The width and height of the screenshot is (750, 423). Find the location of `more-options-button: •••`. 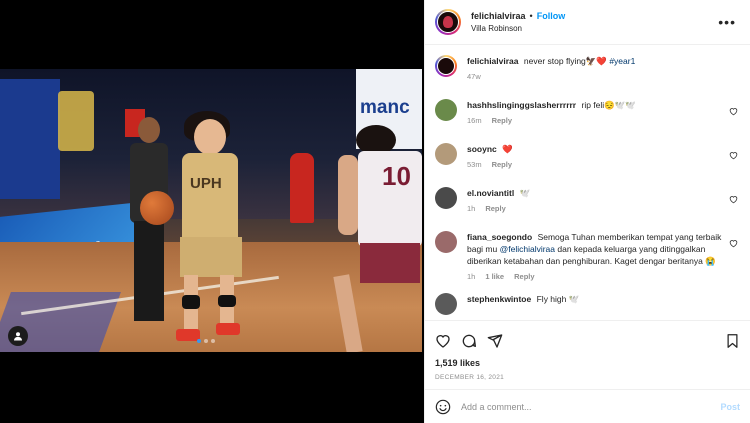

more-options-button: ••• is located at coordinates (727, 22).